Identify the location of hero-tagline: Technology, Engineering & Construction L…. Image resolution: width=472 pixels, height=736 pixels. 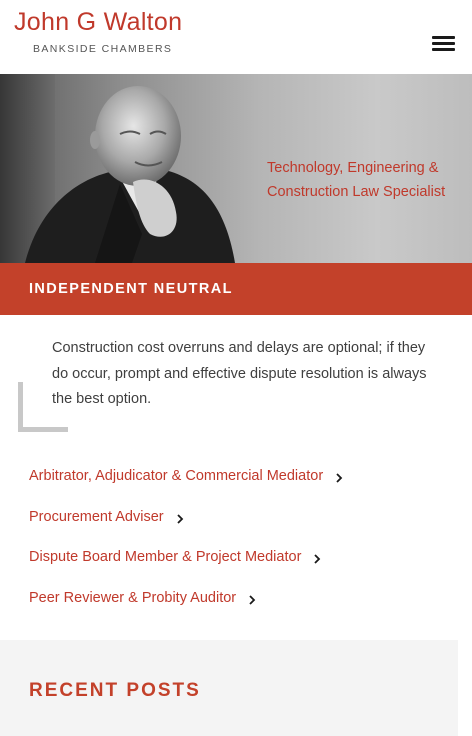
(367, 180).